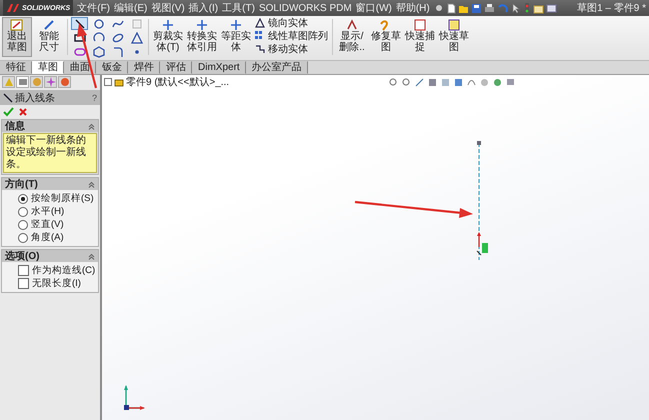 The width and height of the screenshot is (649, 420). Describe the element at coordinates (219, 67) in the screenshot. I see `ribbon-tab: DimXpert` at that location.